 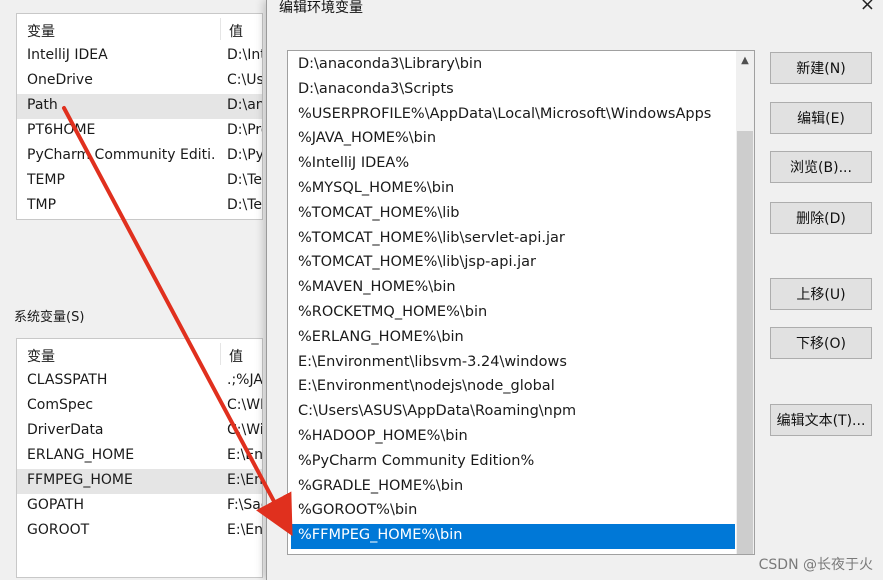 What do you see at coordinates (244, 505) in the screenshot?
I see `var-value: F:\Sac` at bounding box center [244, 505].